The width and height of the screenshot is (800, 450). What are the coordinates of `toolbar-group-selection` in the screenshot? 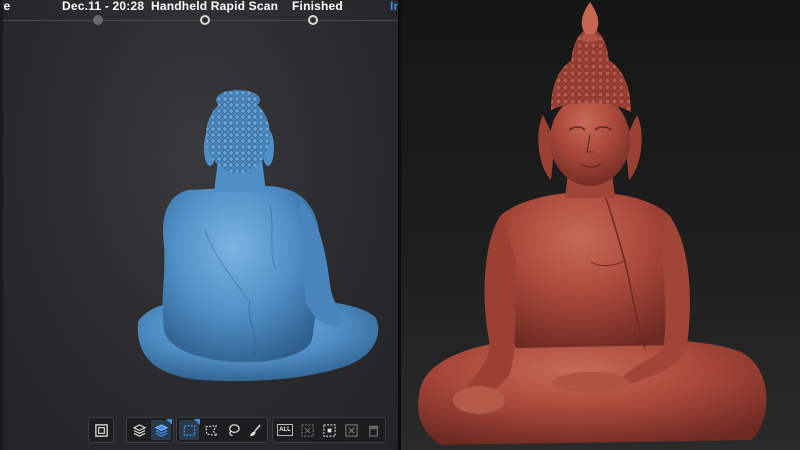 It's located at (222, 430).